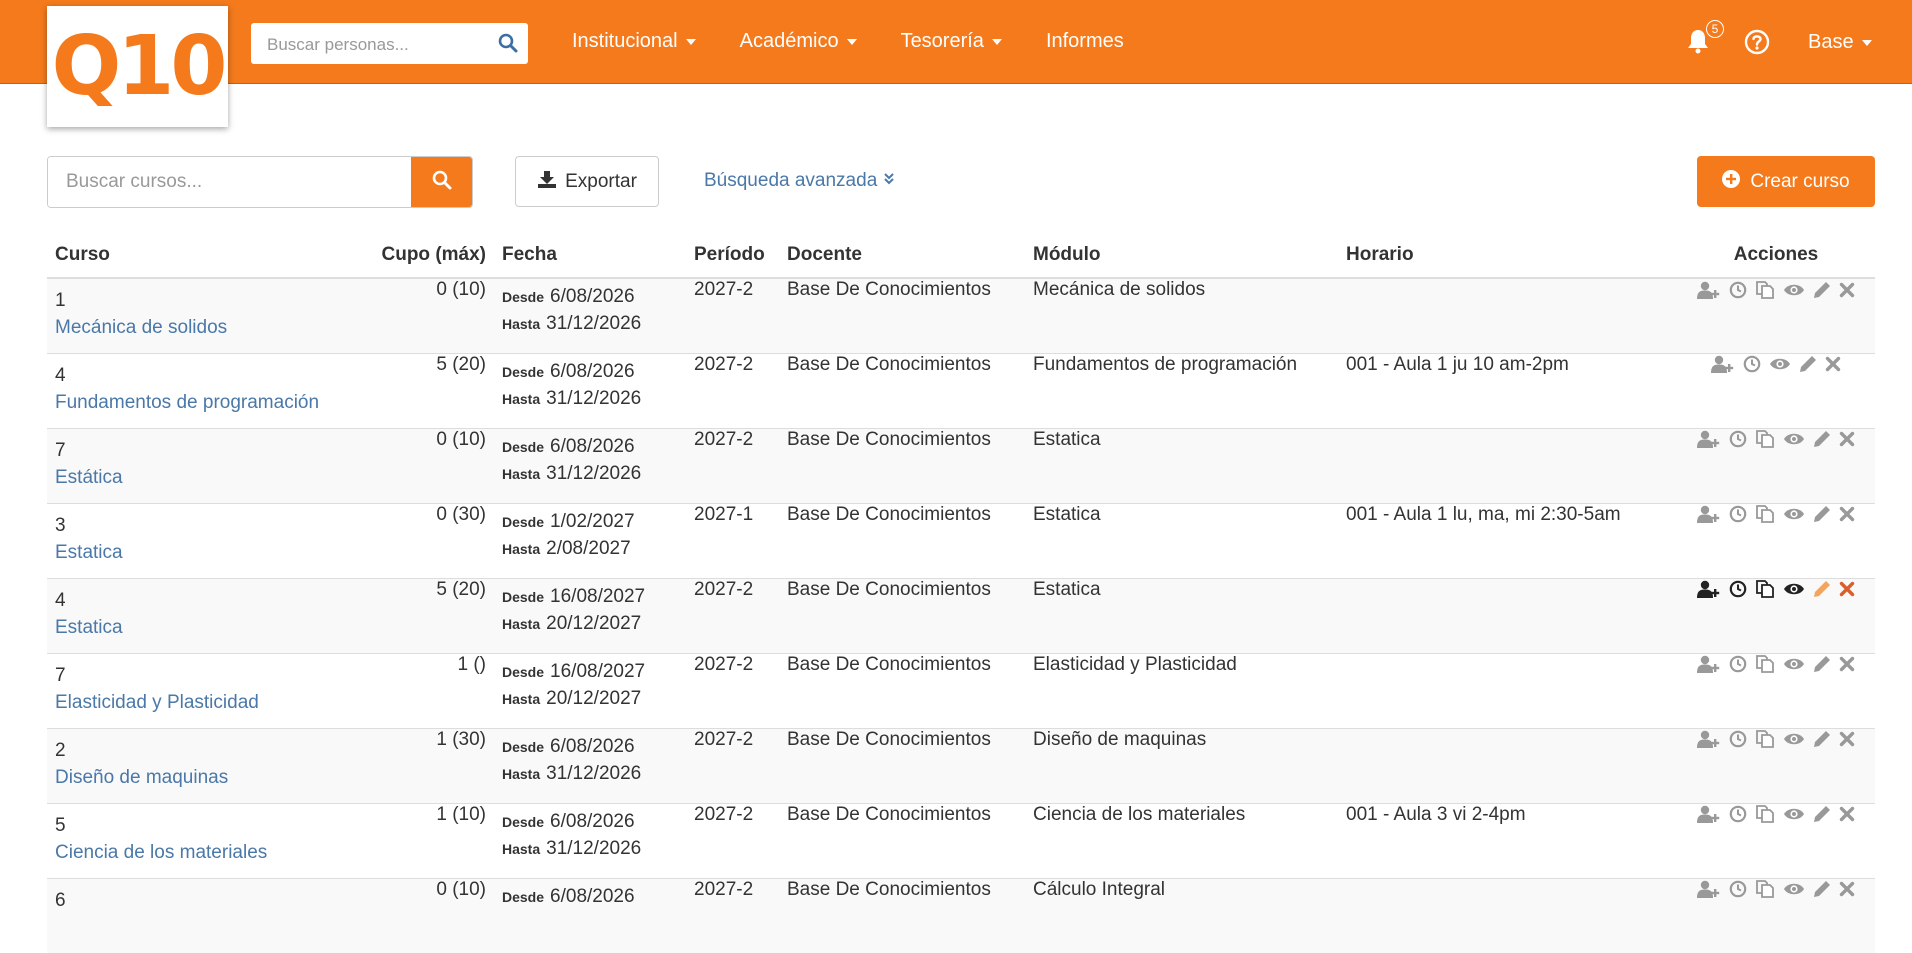 This screenshot has width=1912, height=953. Describe the element at coordinates (60, 825) in the screenshot. I see `course-number: 5` at that location.